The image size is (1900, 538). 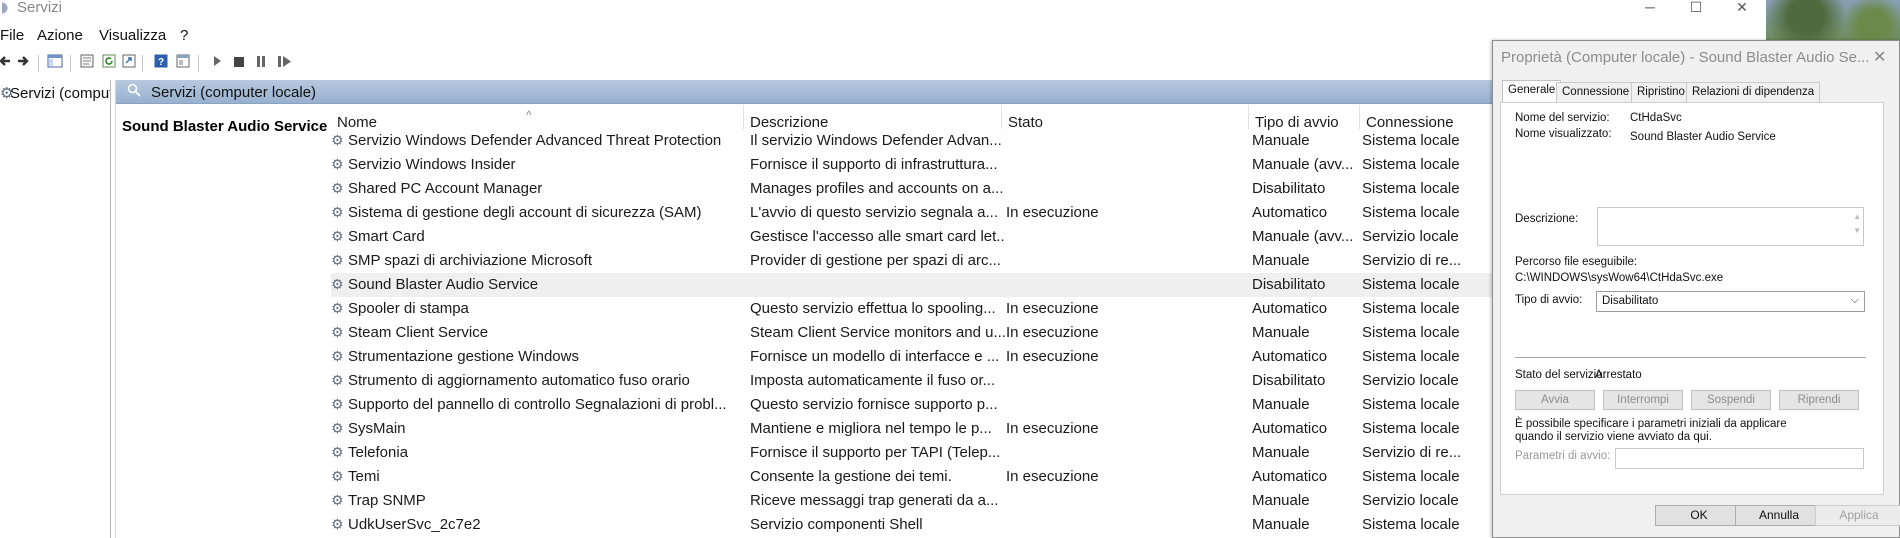 What do you see at coordinates (750, 64) in the screenshot?
I see `toolbar: ?` at bounding box center [750, 64].